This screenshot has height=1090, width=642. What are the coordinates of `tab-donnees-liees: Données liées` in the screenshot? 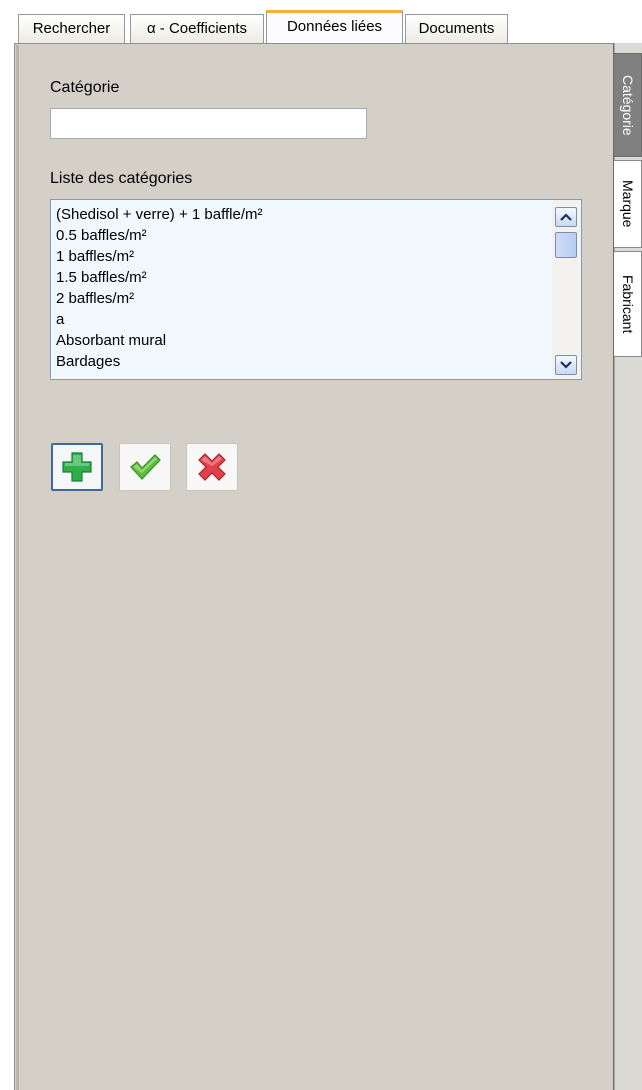 It's located at (334, 27).